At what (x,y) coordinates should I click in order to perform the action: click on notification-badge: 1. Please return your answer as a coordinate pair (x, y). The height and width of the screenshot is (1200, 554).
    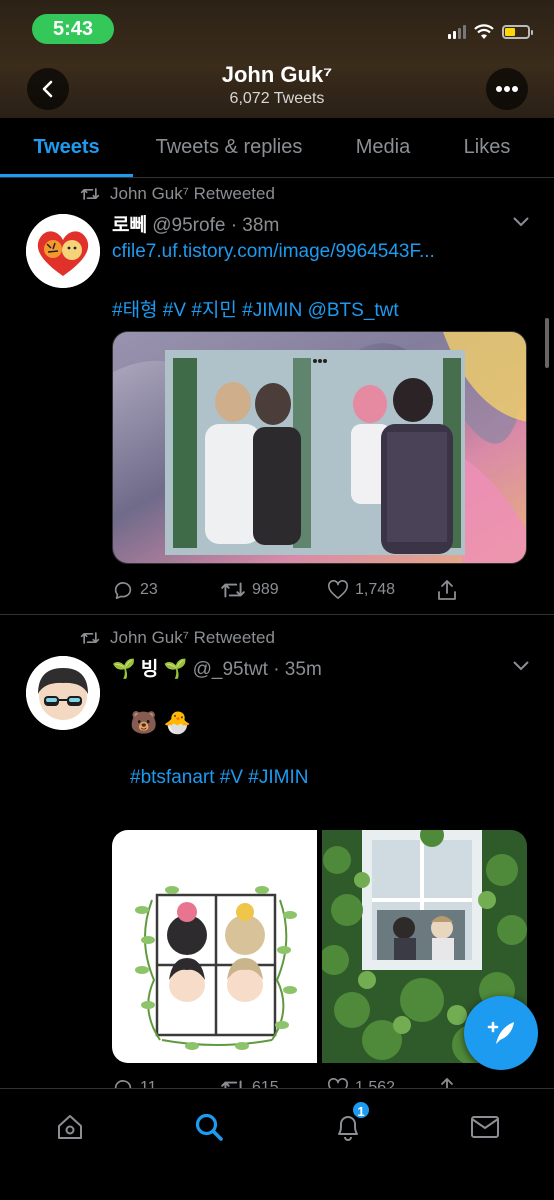
    Looking at the image, I should click on (361, 1110).